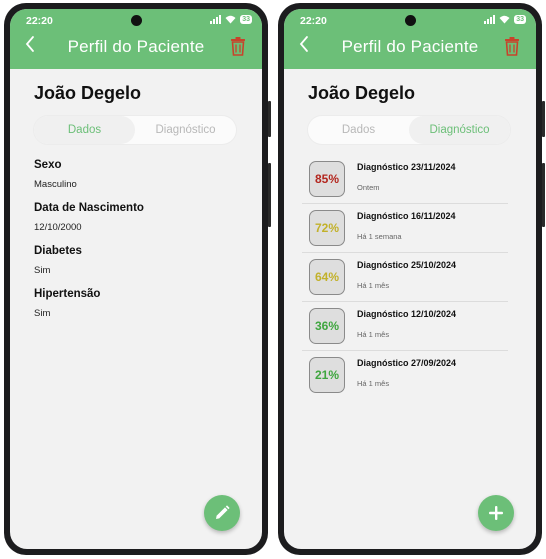 The height and width of the screenshot is (559, 546). What do you see at coordinates (58, 227) in the screenshot?
I see `field-value-data-nascimento: 12/10/2000` at bounding box center [58, 227].